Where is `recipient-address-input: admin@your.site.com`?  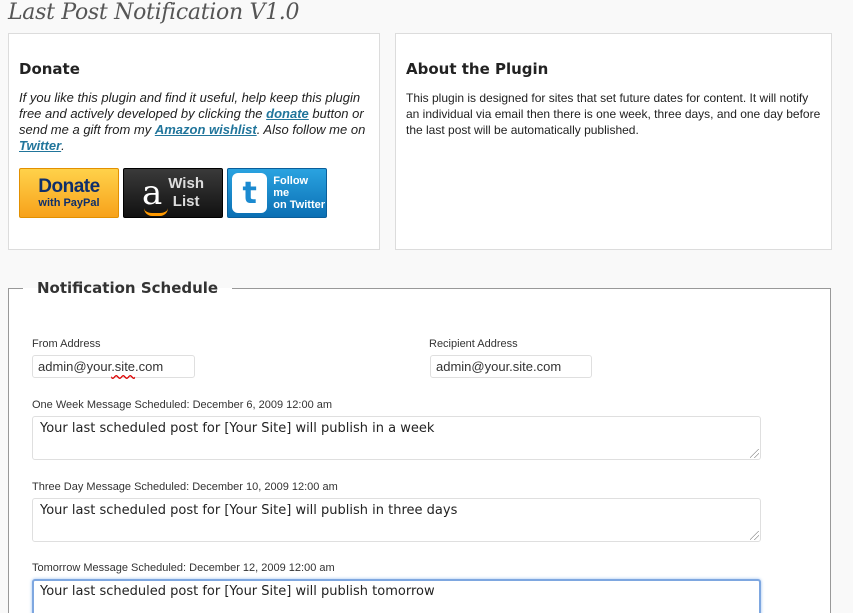
recipient-address-input: admin@your.site.com is located at coordinates (511, 366).